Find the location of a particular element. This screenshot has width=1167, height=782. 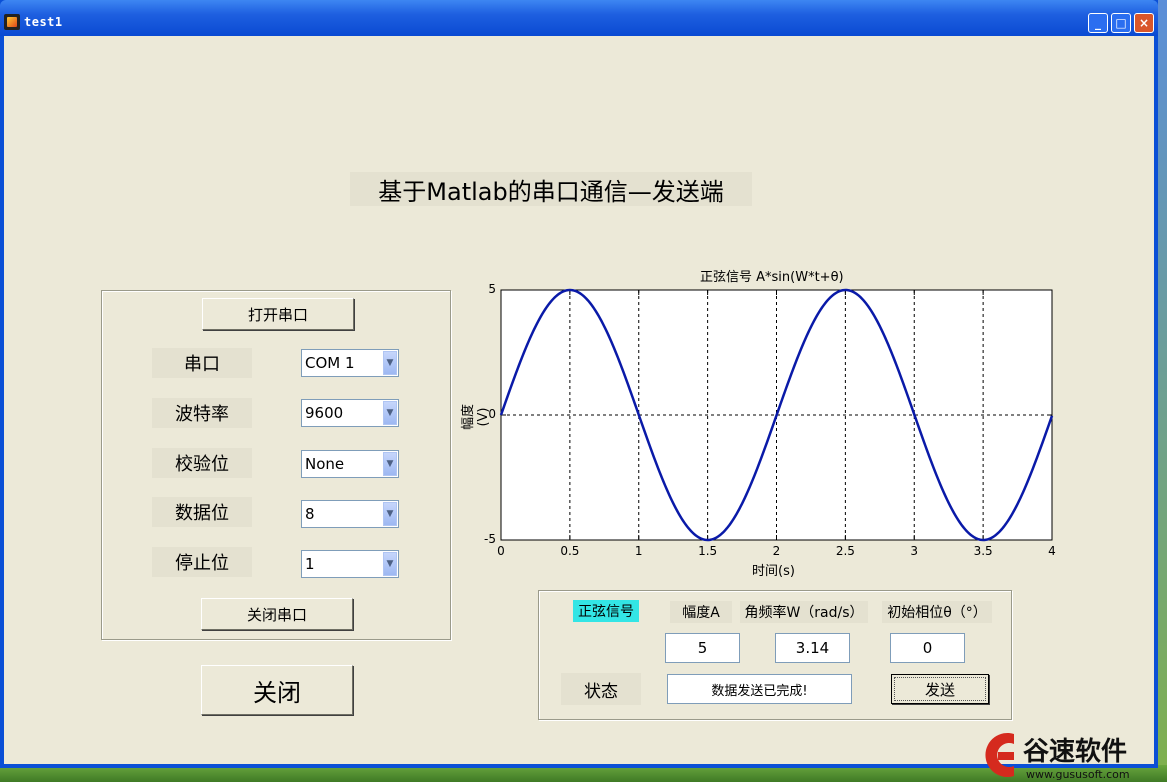

parity-select-value: None is located at coordinates (325, 464).